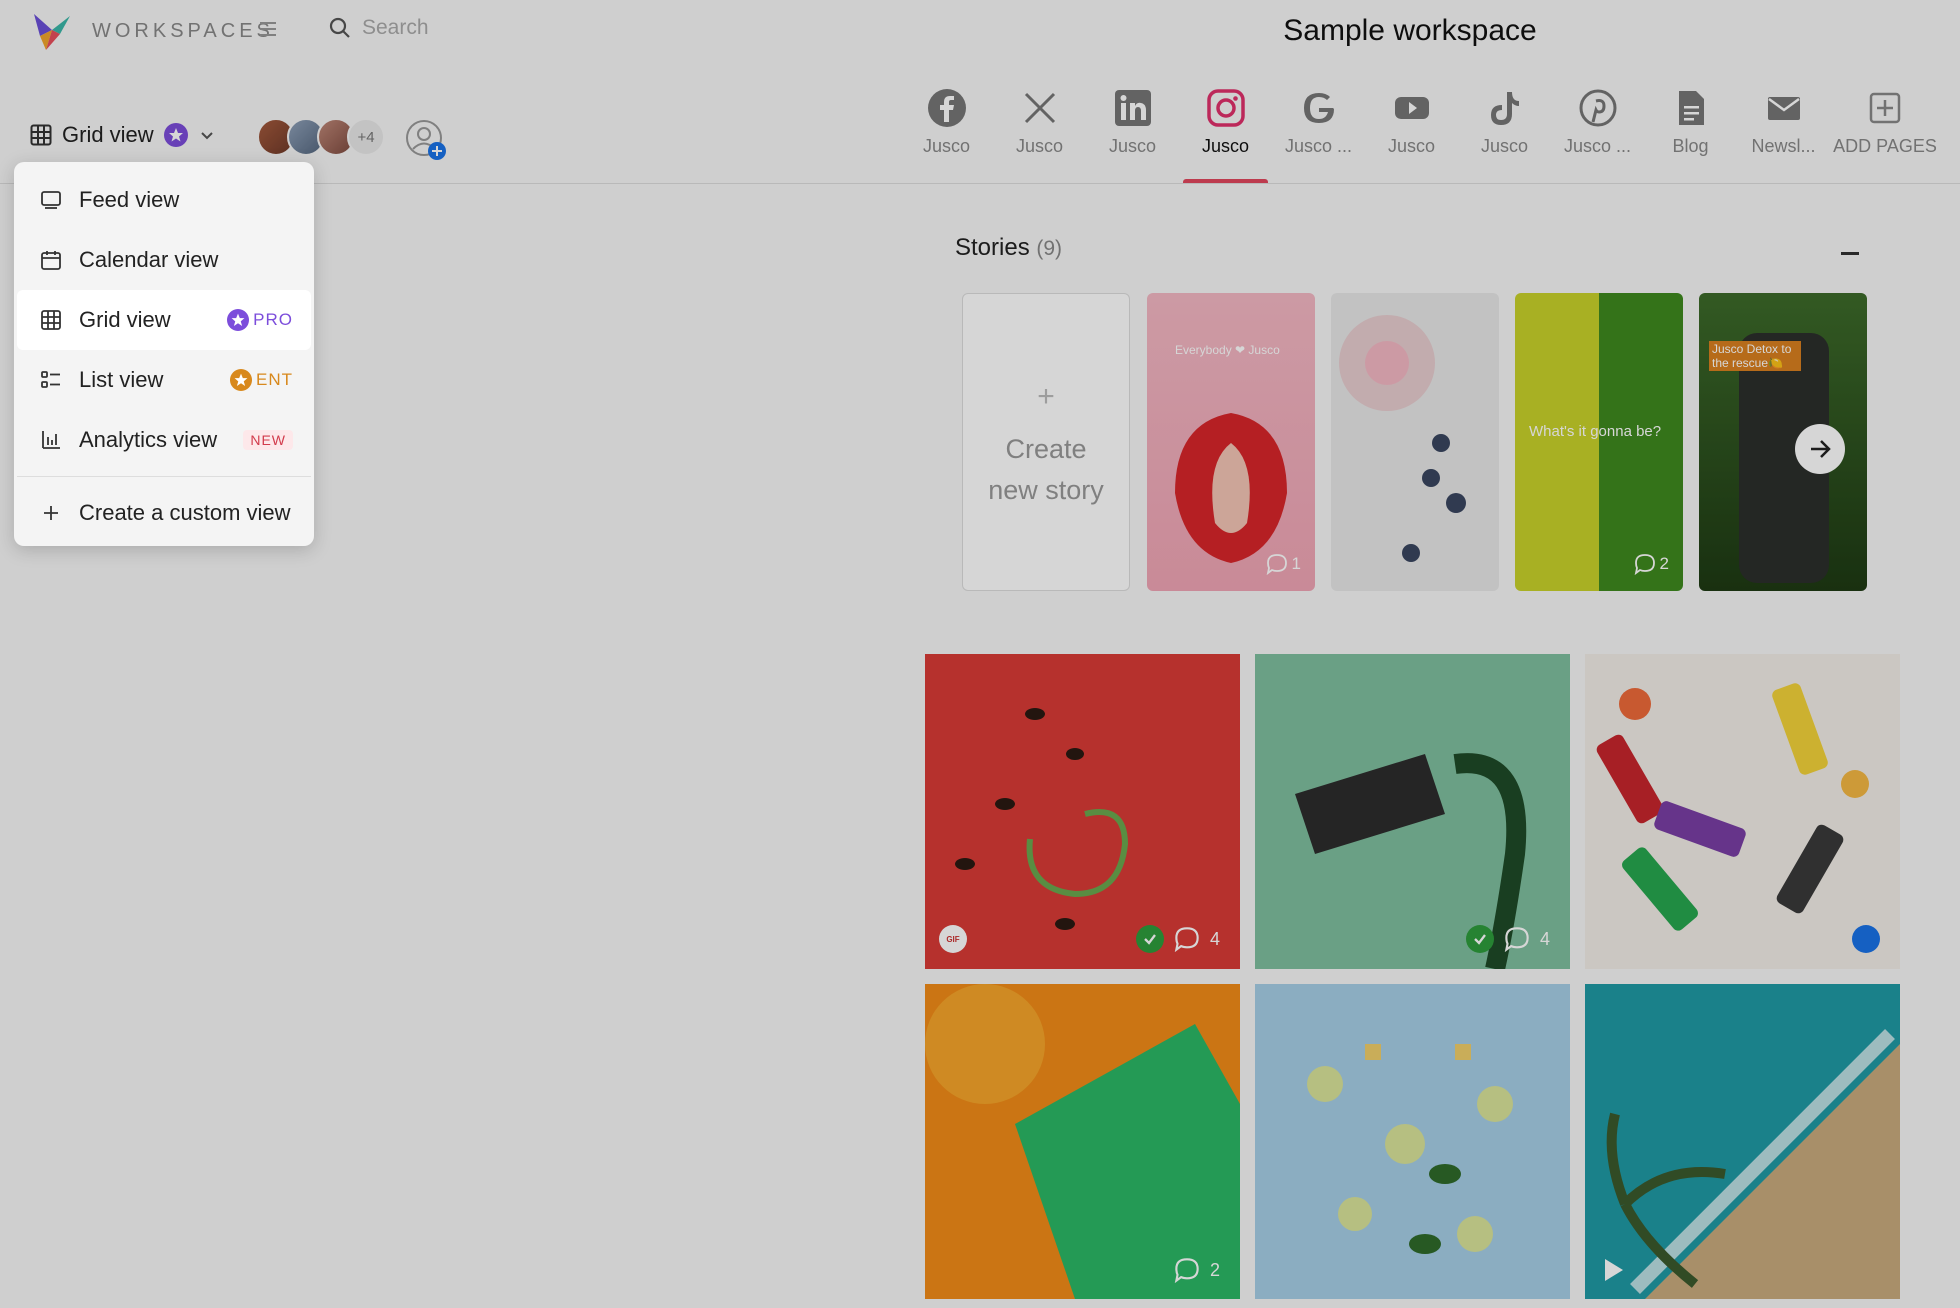  Describe the element at coordinates (51, 320) in the screenshot. I see `grid-view-icon` at that location.